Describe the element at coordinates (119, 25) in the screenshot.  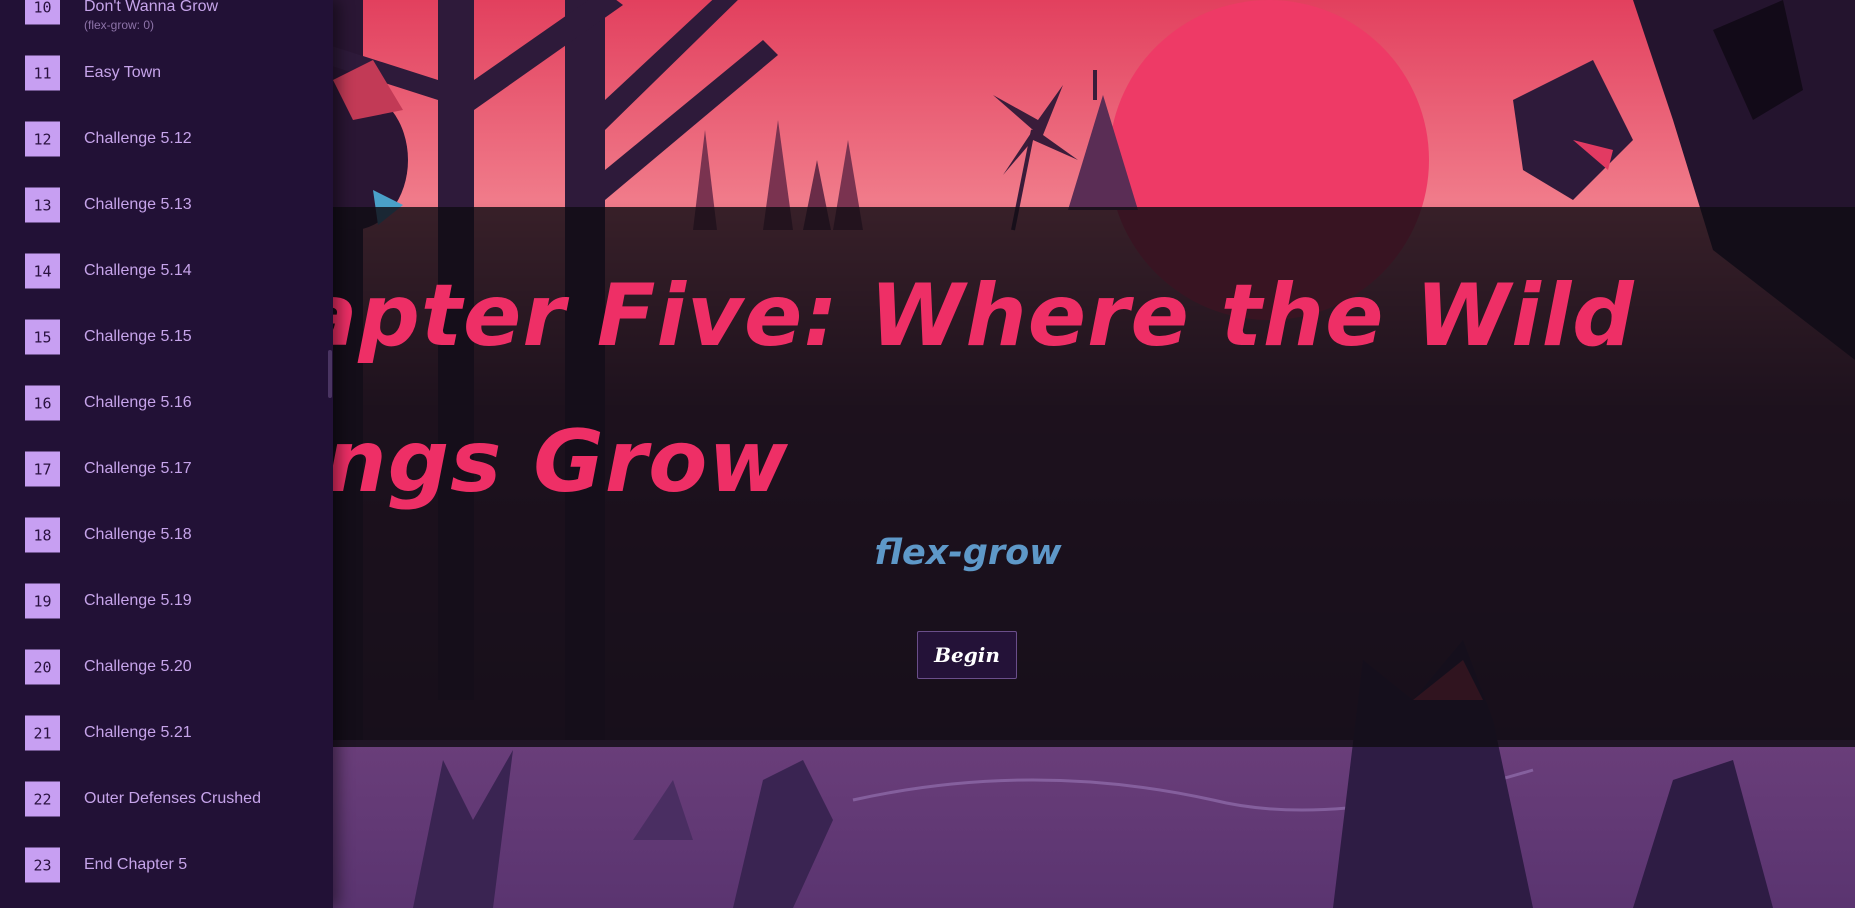
I see `level-sublabel: (flex-grow: 0)` at that location.